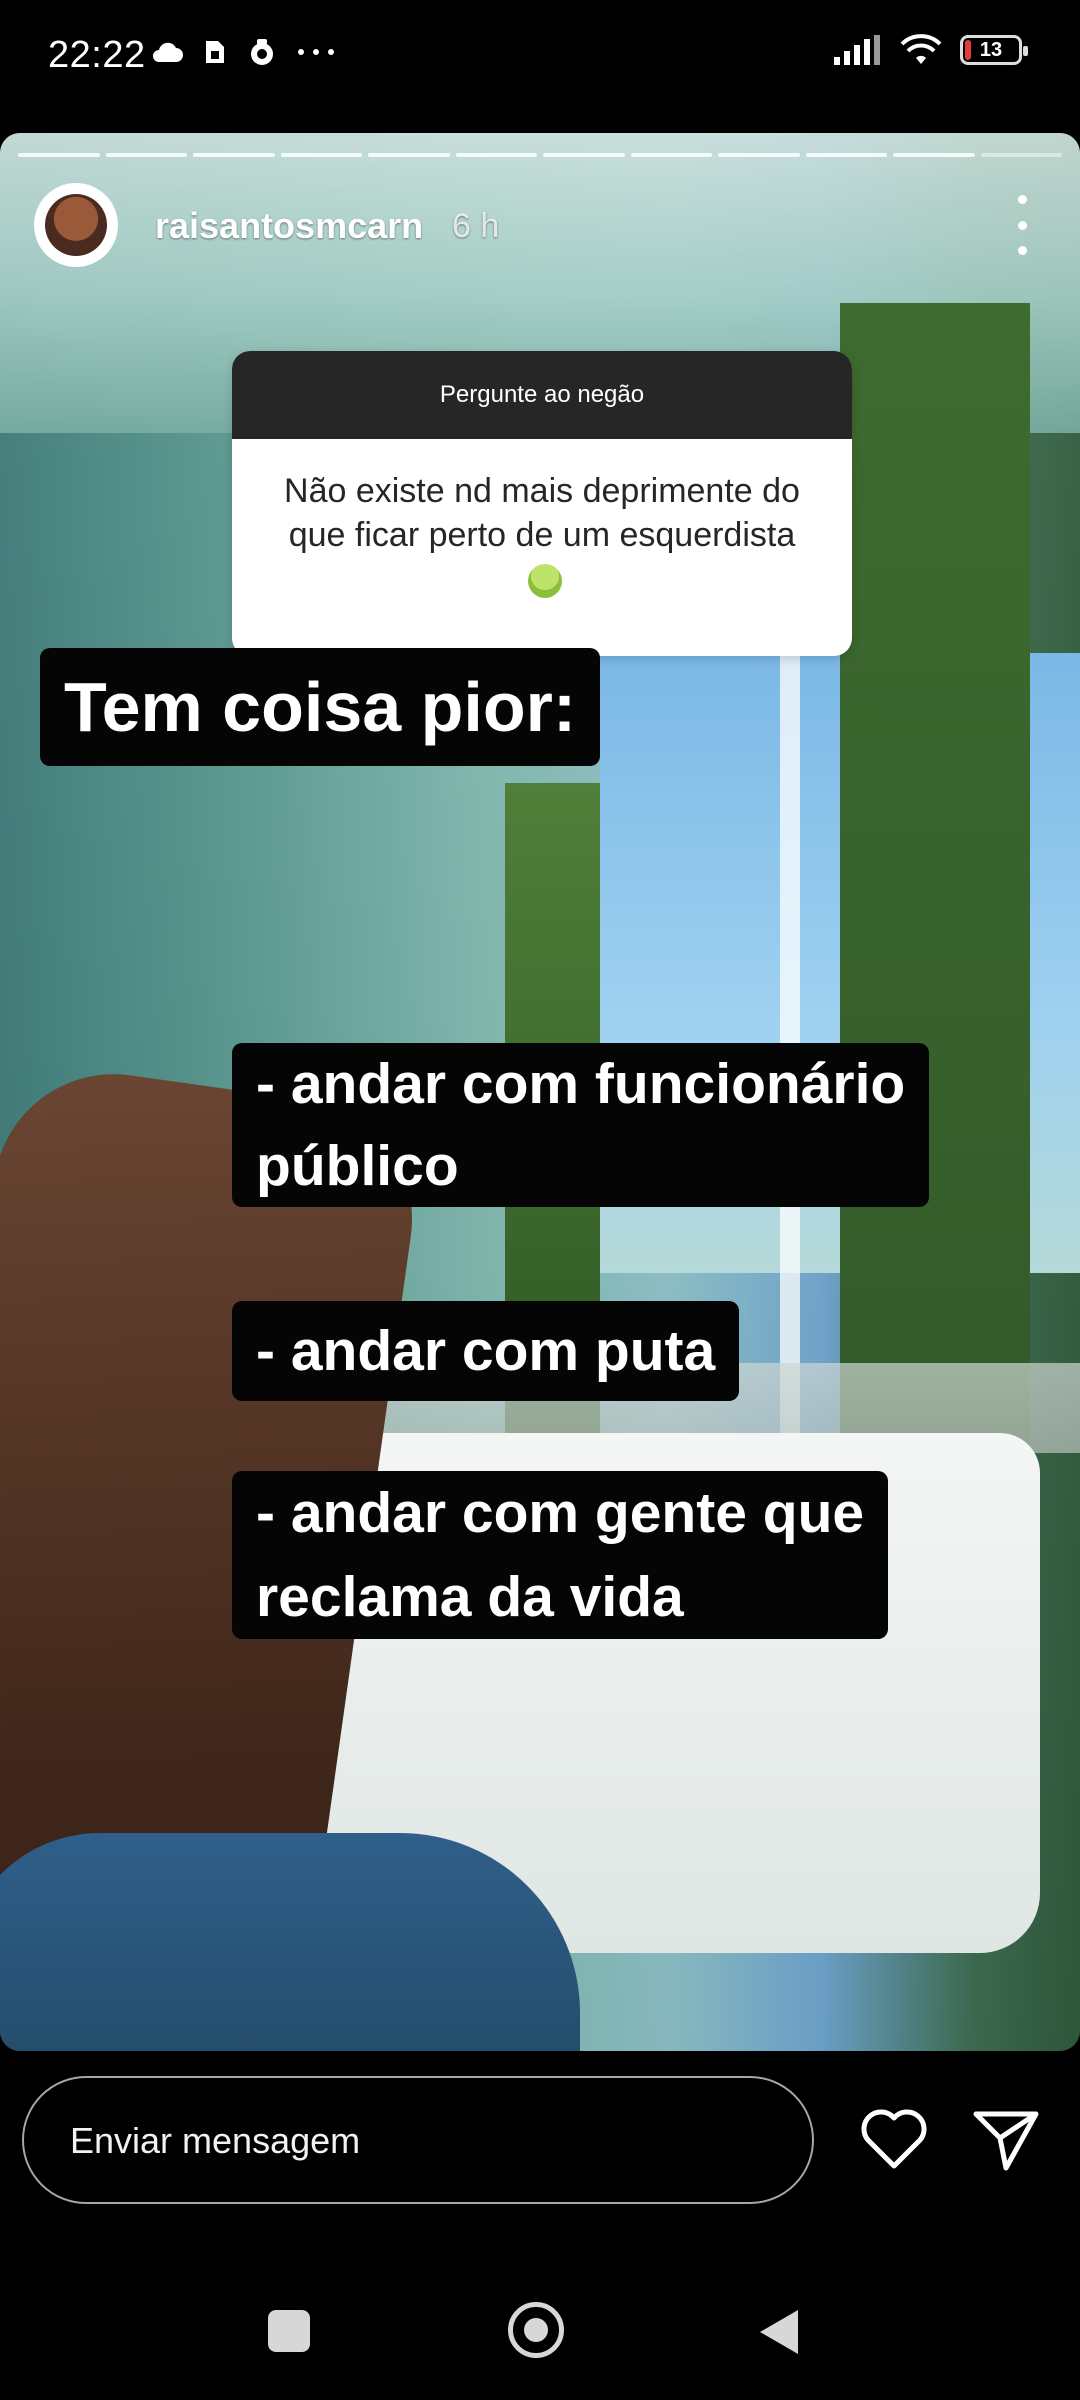 The image size is (1080, 2400). I want to click on question-sticker-header: Pergunte ao negão, so click(542, 395).